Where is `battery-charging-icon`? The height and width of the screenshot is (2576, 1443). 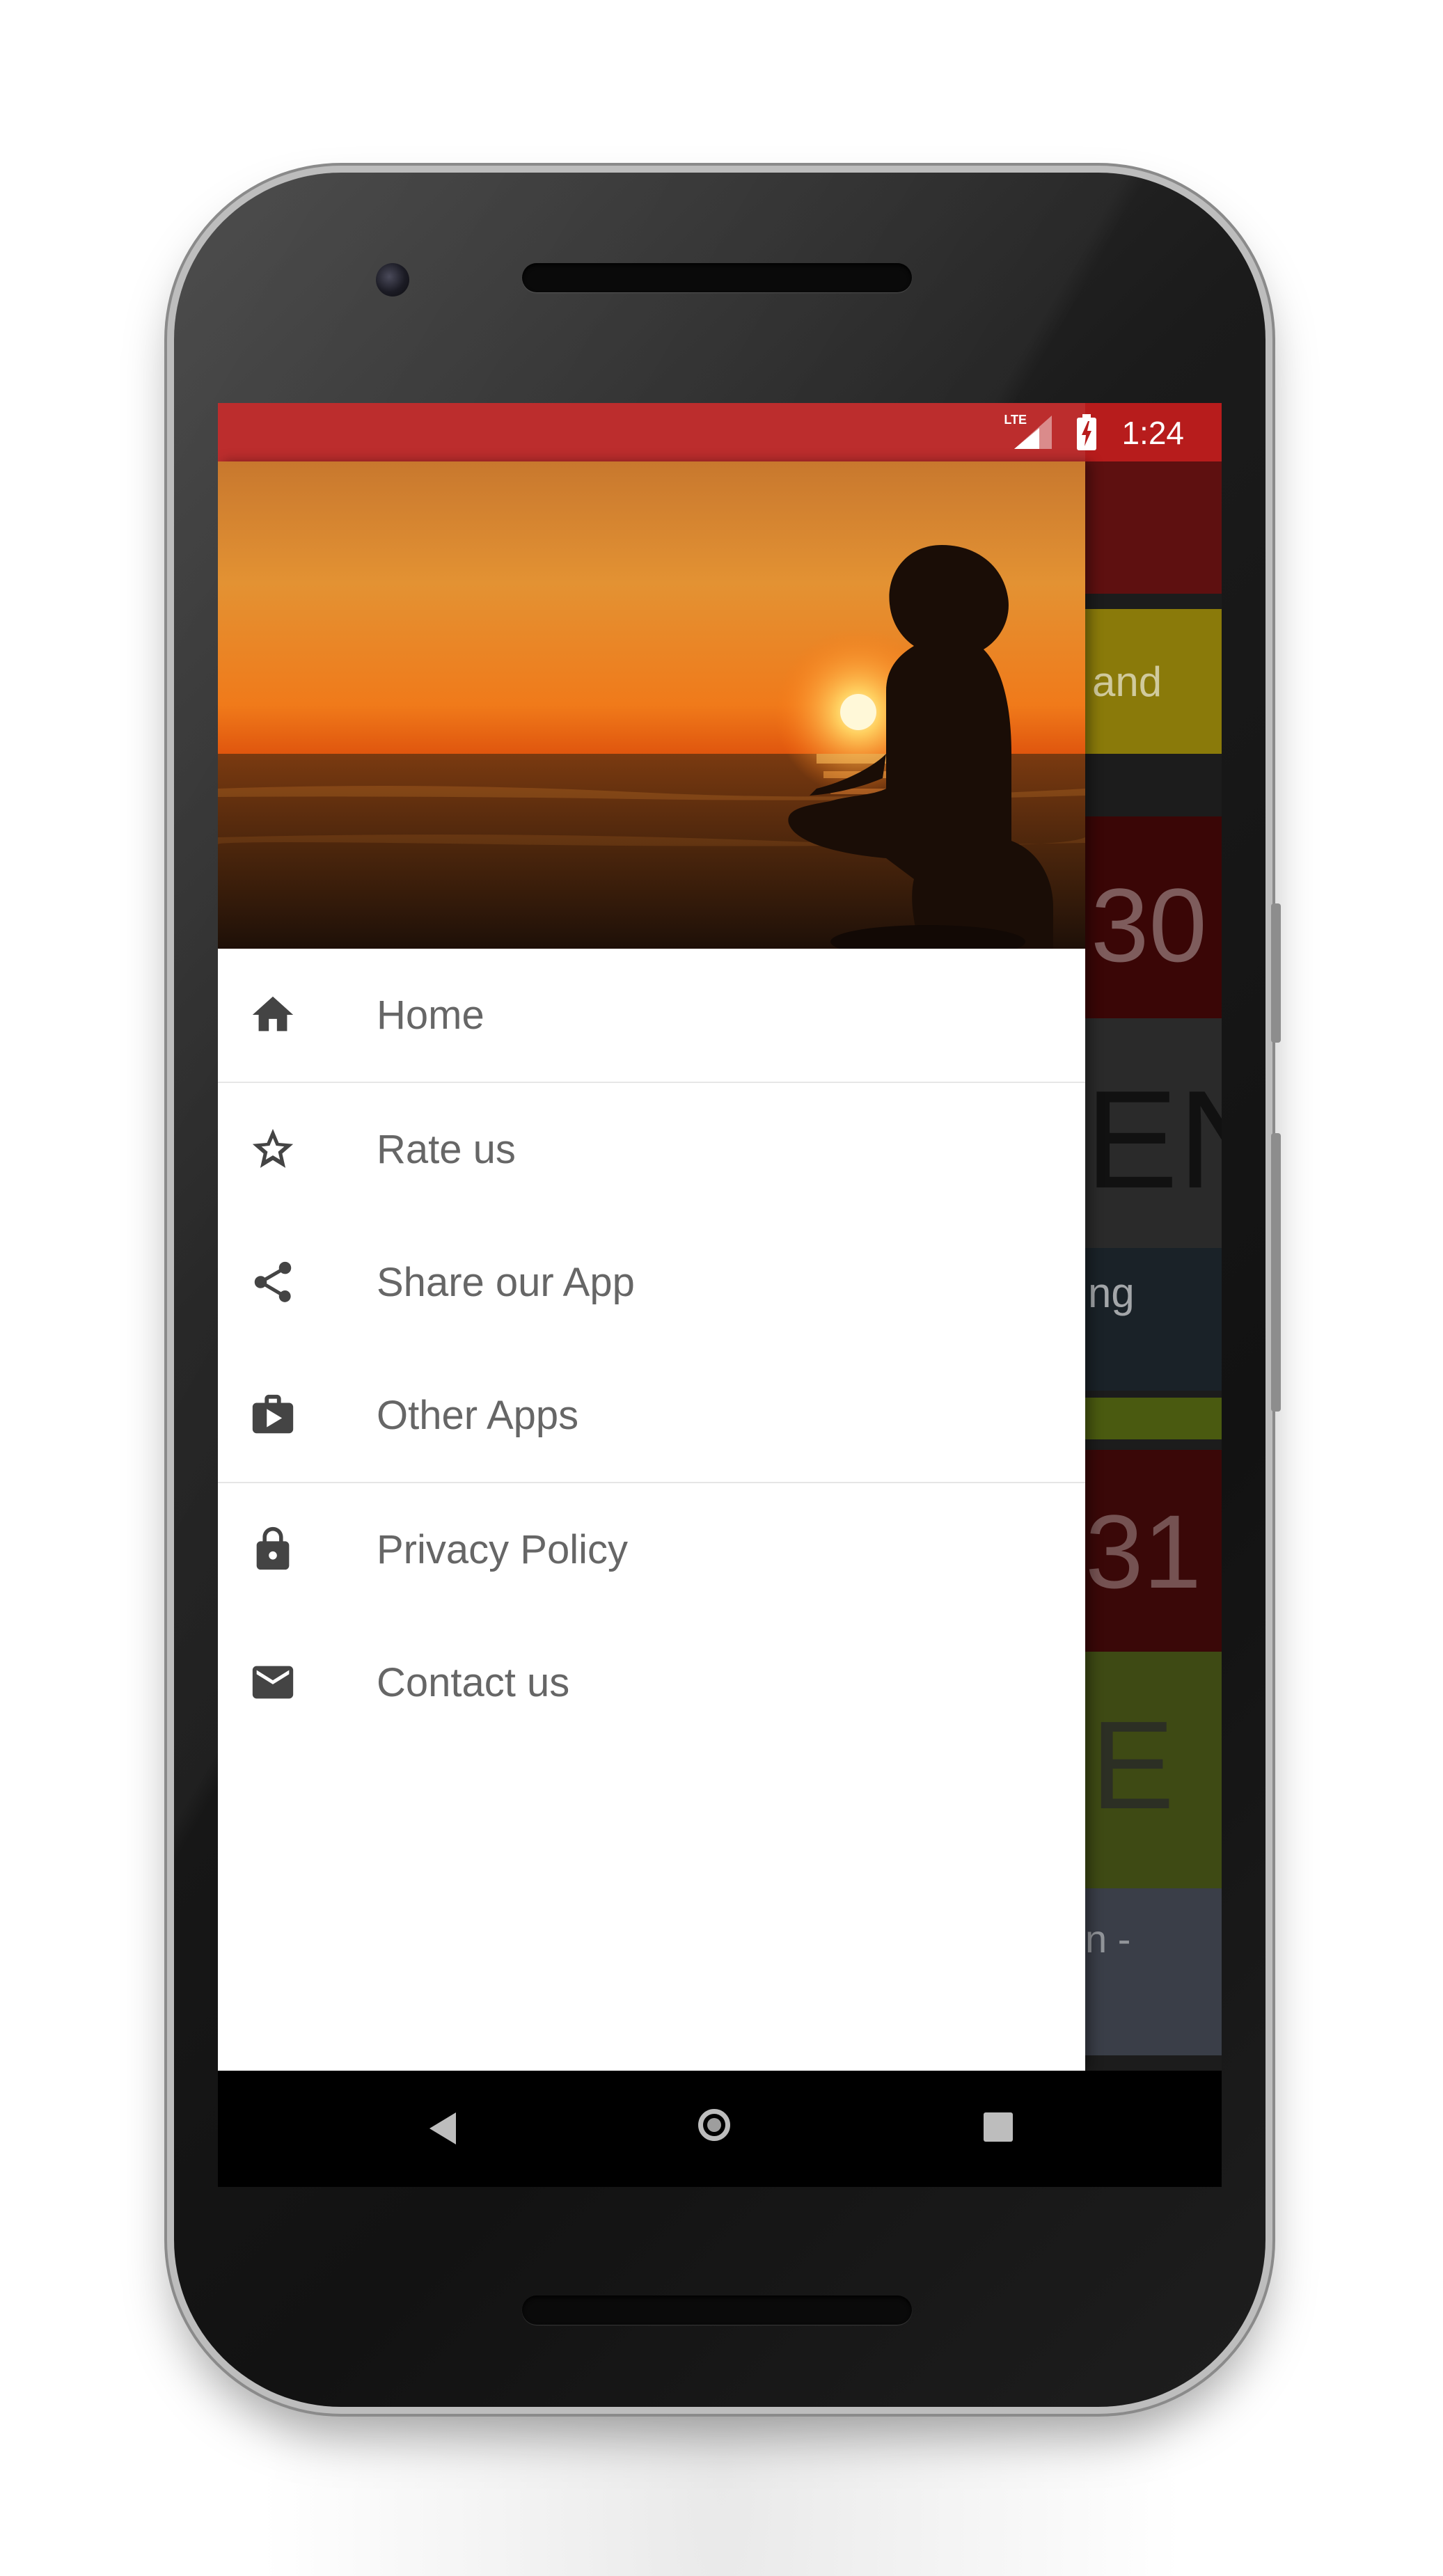 battery-charging-icon is located at coordinates (1086, 432).